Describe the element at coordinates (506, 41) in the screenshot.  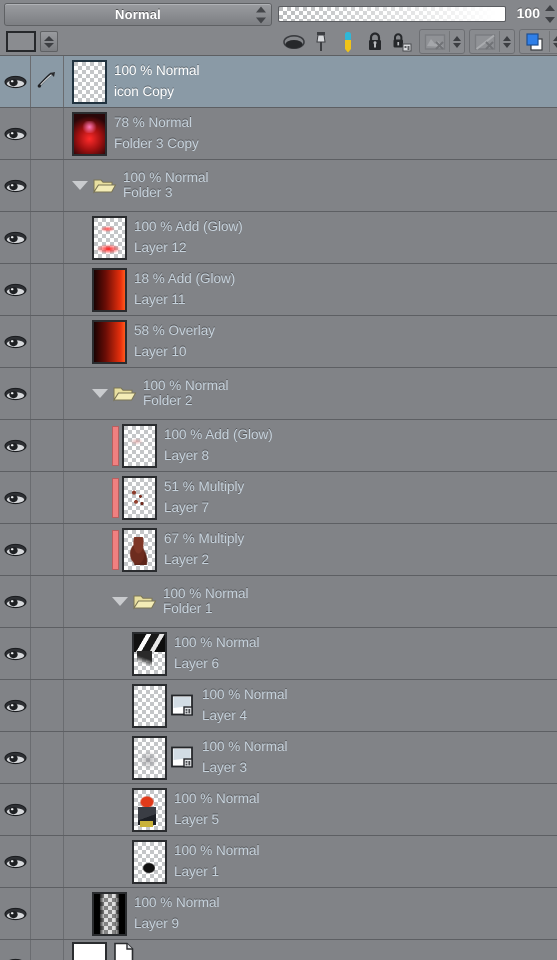
I see `layer-mask-delete-stepper` at that location.